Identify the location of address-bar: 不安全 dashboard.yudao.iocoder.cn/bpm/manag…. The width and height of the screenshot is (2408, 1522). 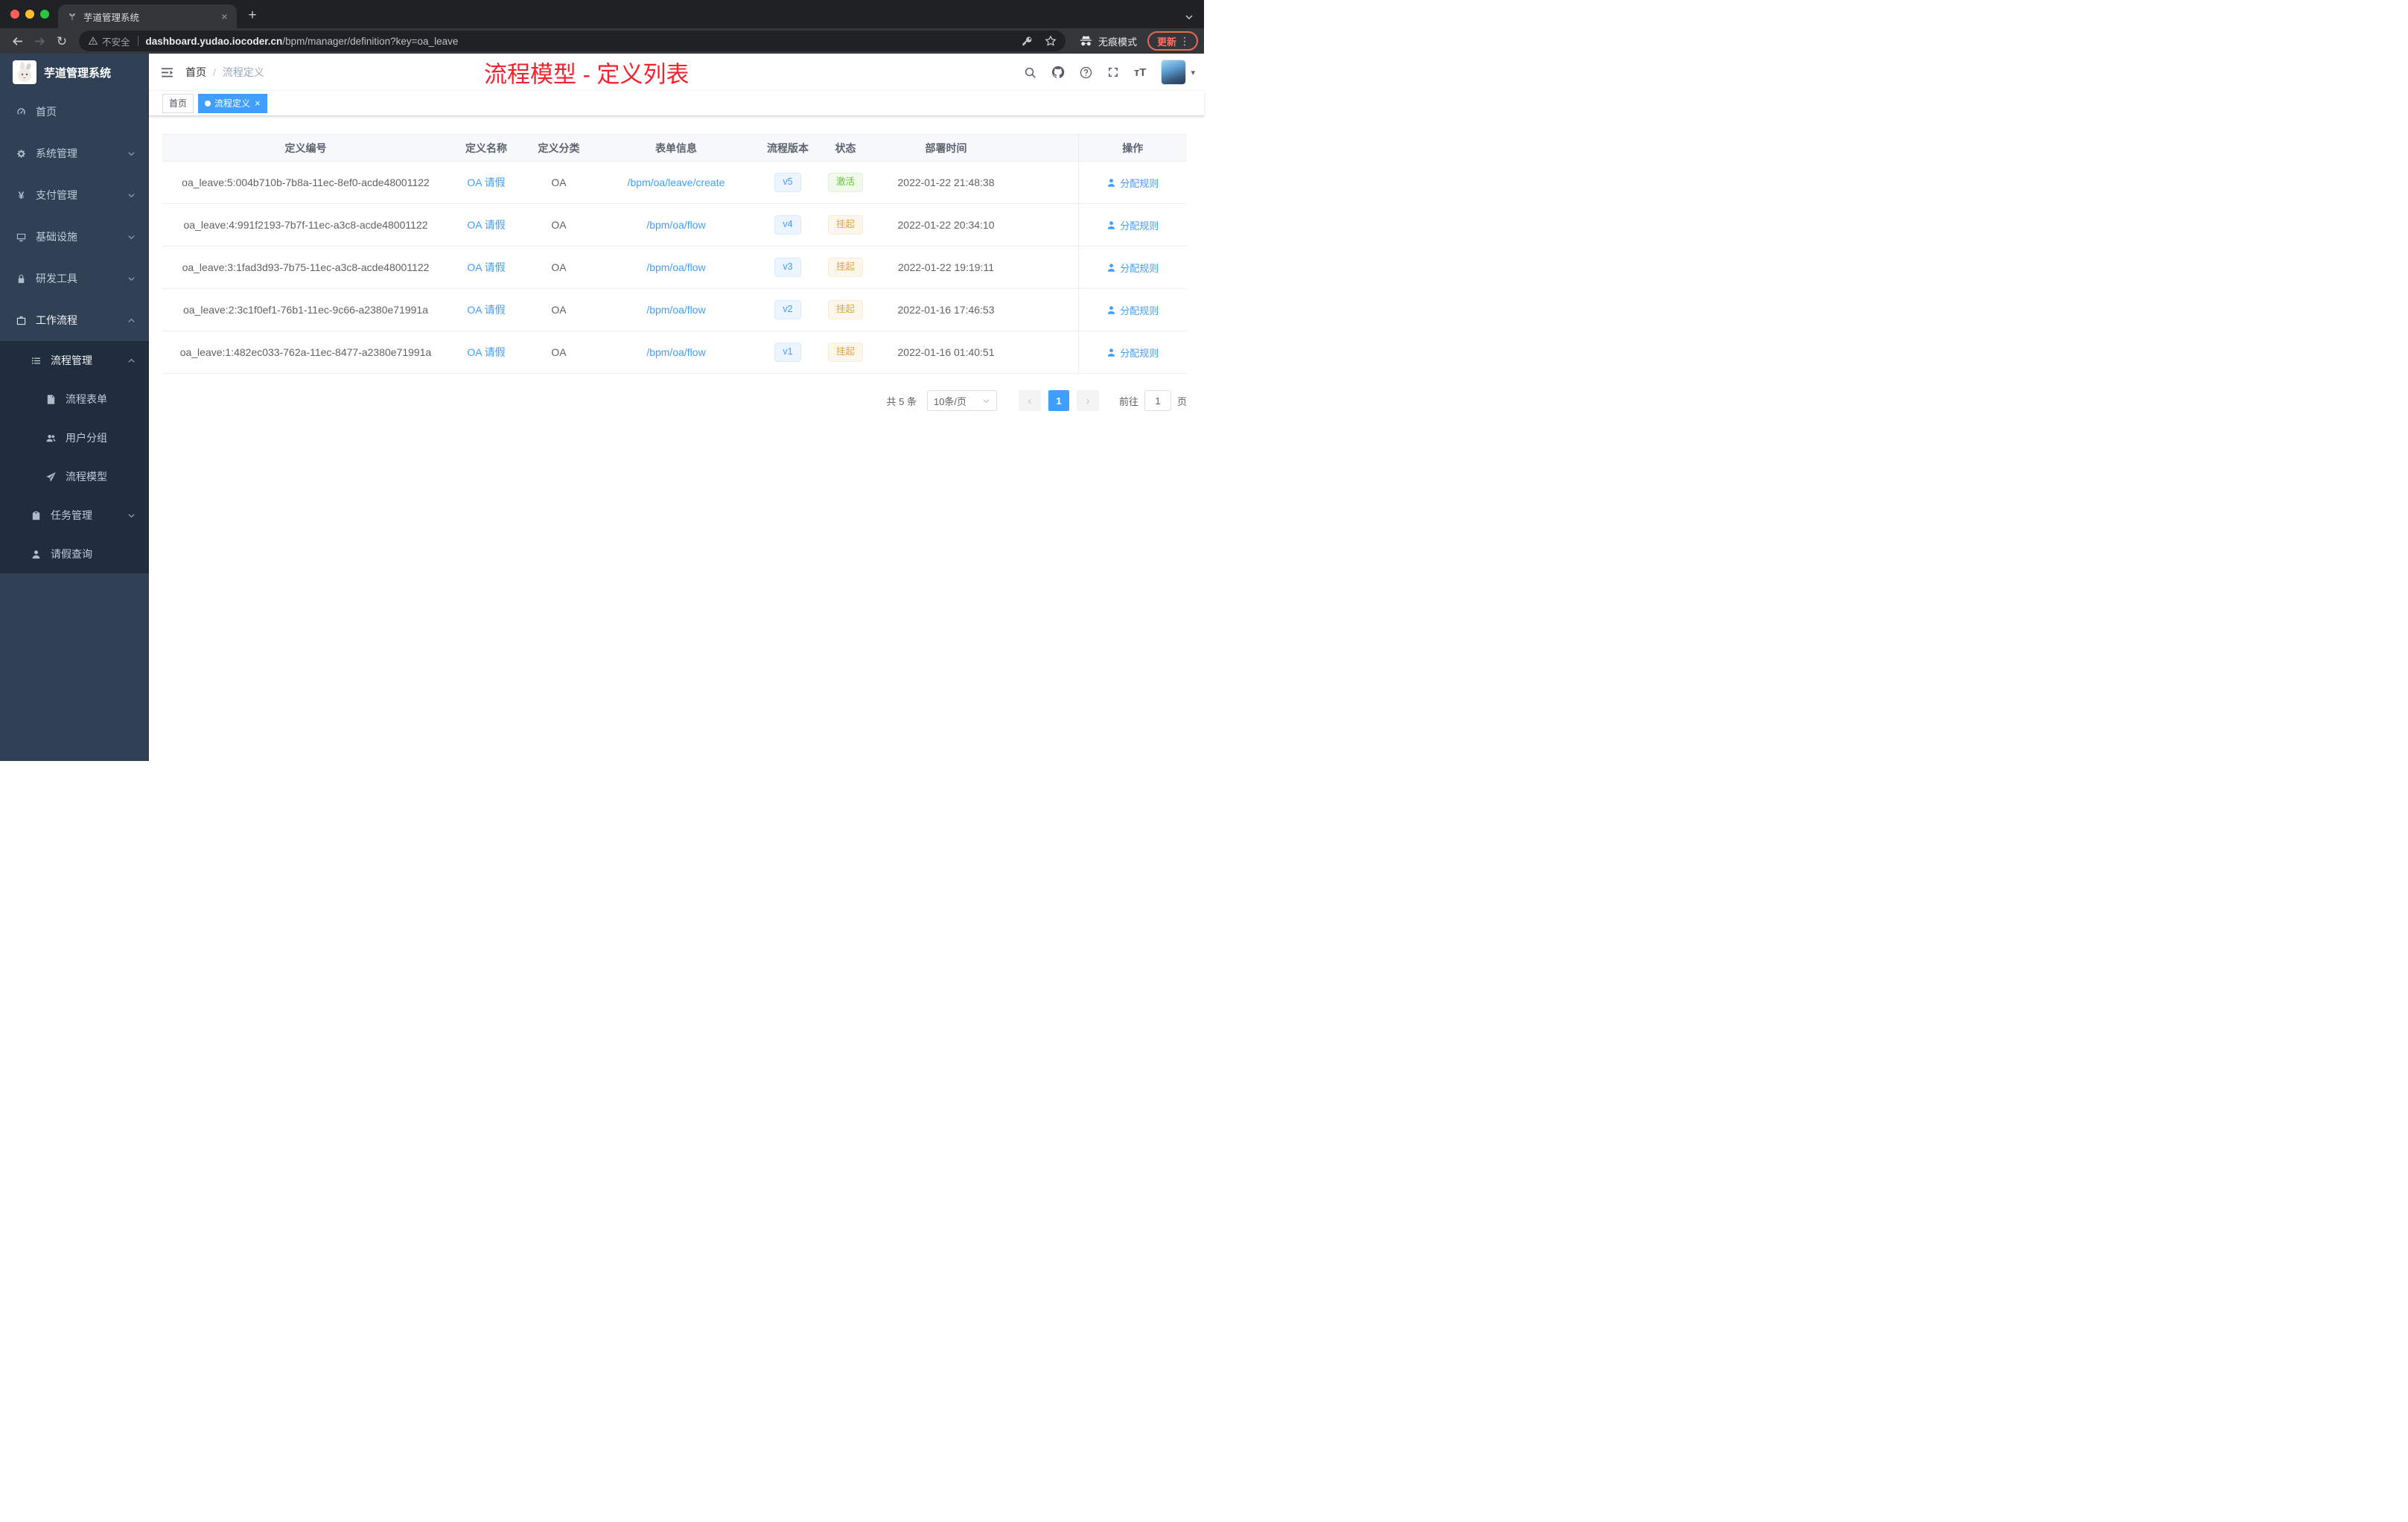
(572, 41).